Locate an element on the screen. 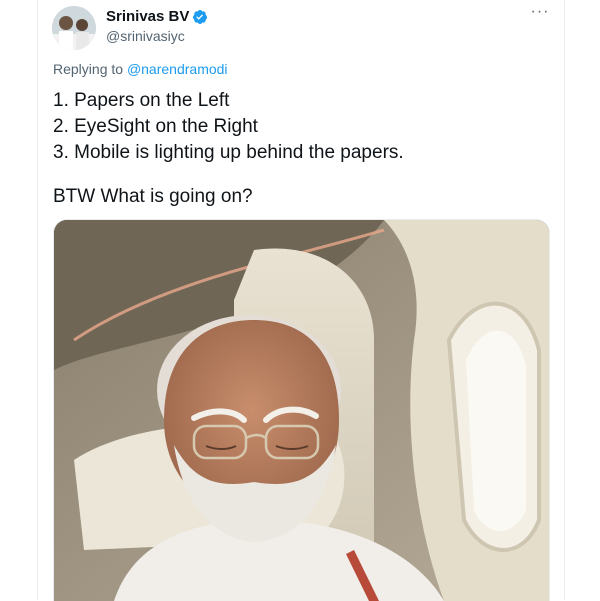 The width and height of the screenshot is (600, 601). tweet-line-2: 2. EyeSight on the Right is located at coordinates (155, 126).